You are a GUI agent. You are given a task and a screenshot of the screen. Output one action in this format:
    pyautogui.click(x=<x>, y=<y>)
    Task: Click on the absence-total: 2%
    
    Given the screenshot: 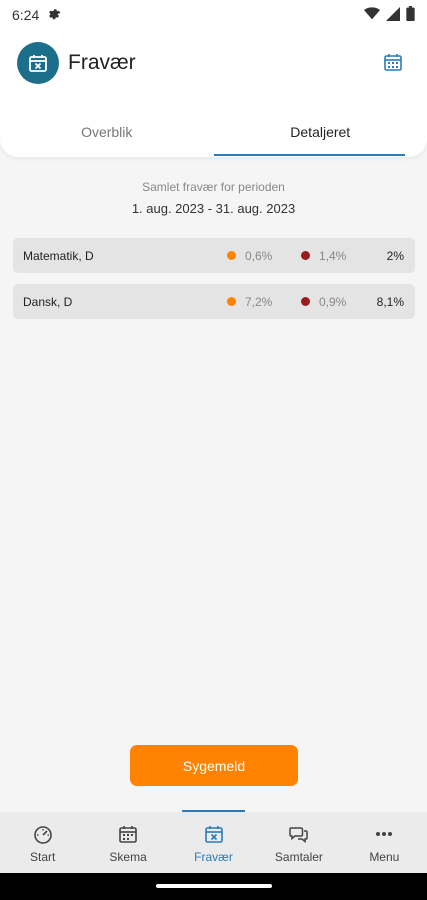 What is the action you would take?
    pyautogui.click(x=395, y=255)
    